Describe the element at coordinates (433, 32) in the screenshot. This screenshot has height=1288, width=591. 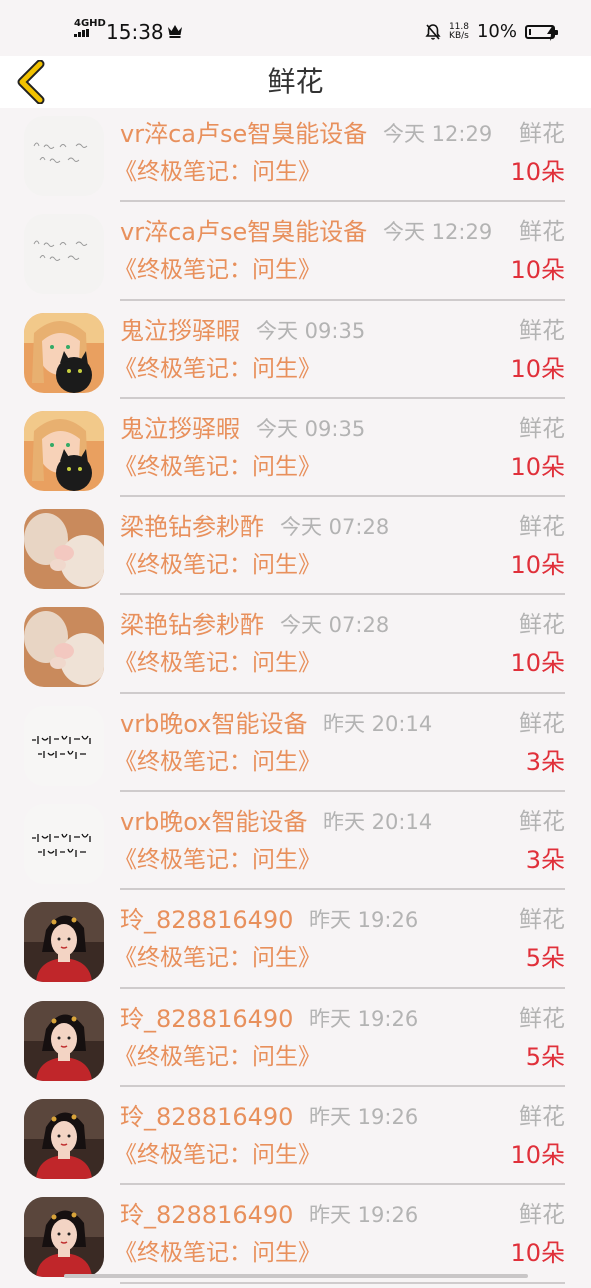
I see `mute-bell-icon` at that location.